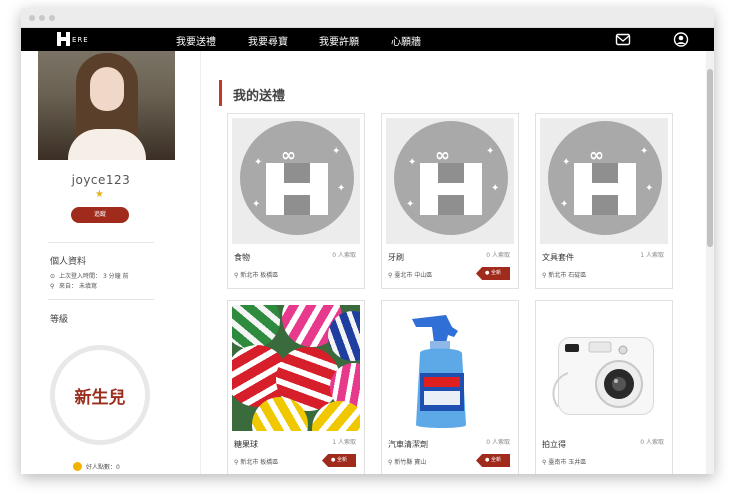 Image resolution: width=733 pixels, height=504 pixels. What do you see at coordinates (99, 194) in the screenshot?
I see `star-icon: ★` at bounding box center [99, 194].